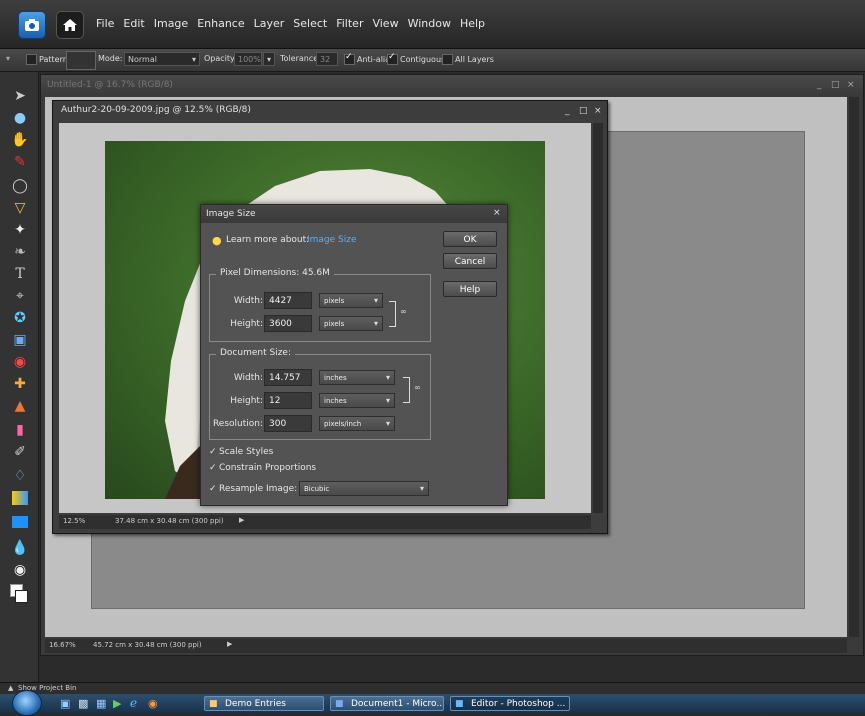  What do you see at coordinates (452, 85) in the screenshot?
I see `document-title-bar: Untitled-1 @ 16.7% (RGB/8)` at bounding box center [452, 85].